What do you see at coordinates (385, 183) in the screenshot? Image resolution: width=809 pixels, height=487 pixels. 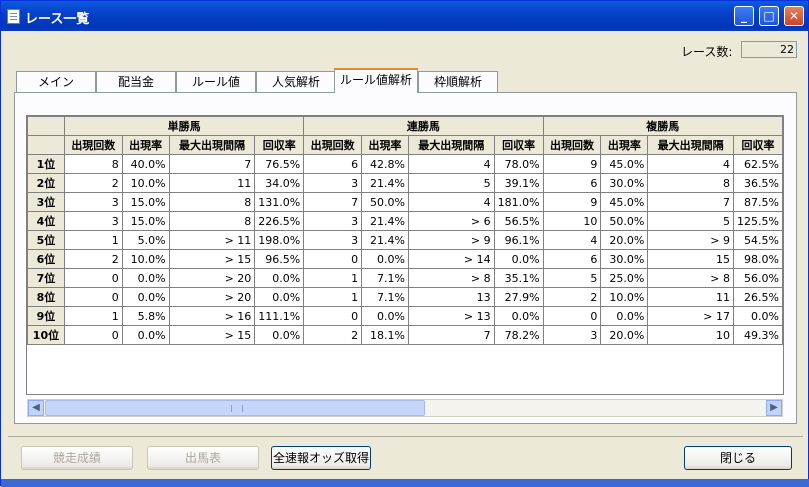 I see `table-cell: 21.4%` at bounding box center [385, 183].